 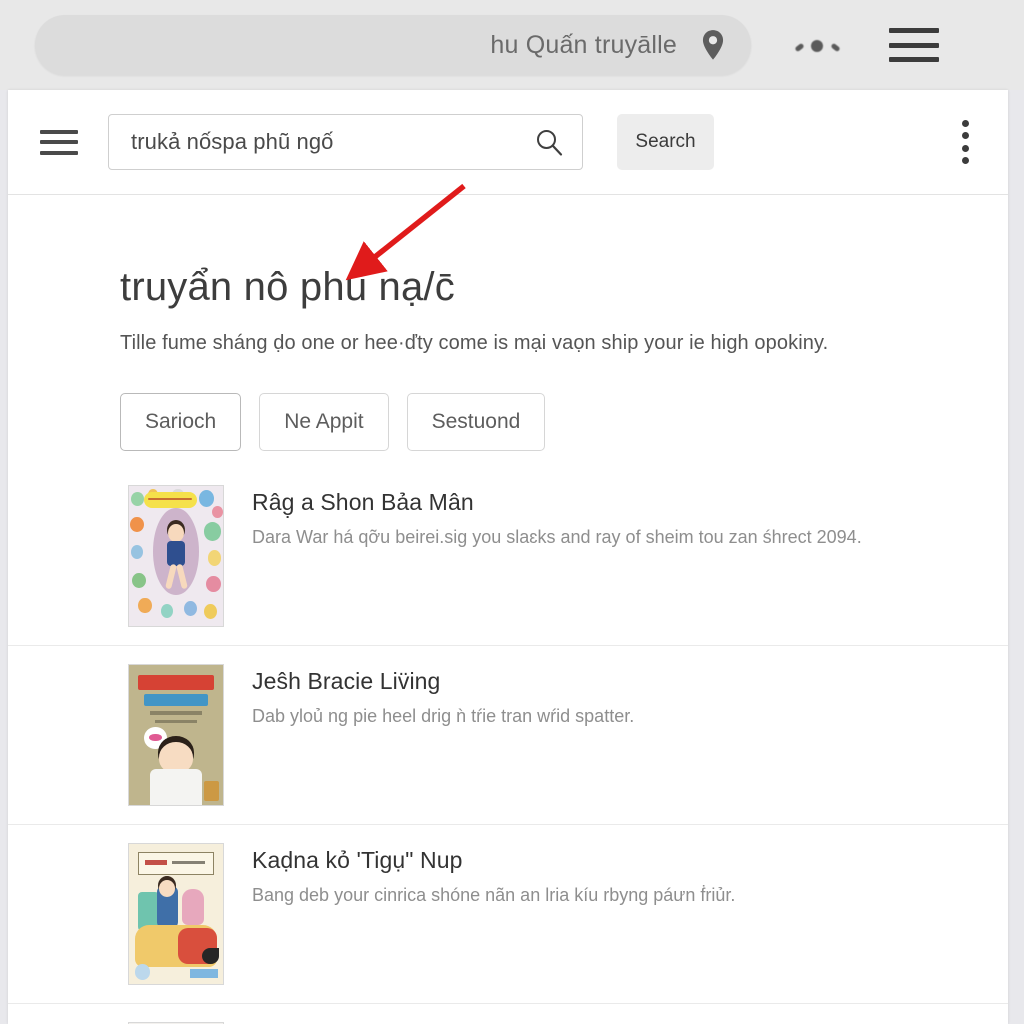 I want to click on site-hamburger-menu-icon, so click(x=59, y=142).